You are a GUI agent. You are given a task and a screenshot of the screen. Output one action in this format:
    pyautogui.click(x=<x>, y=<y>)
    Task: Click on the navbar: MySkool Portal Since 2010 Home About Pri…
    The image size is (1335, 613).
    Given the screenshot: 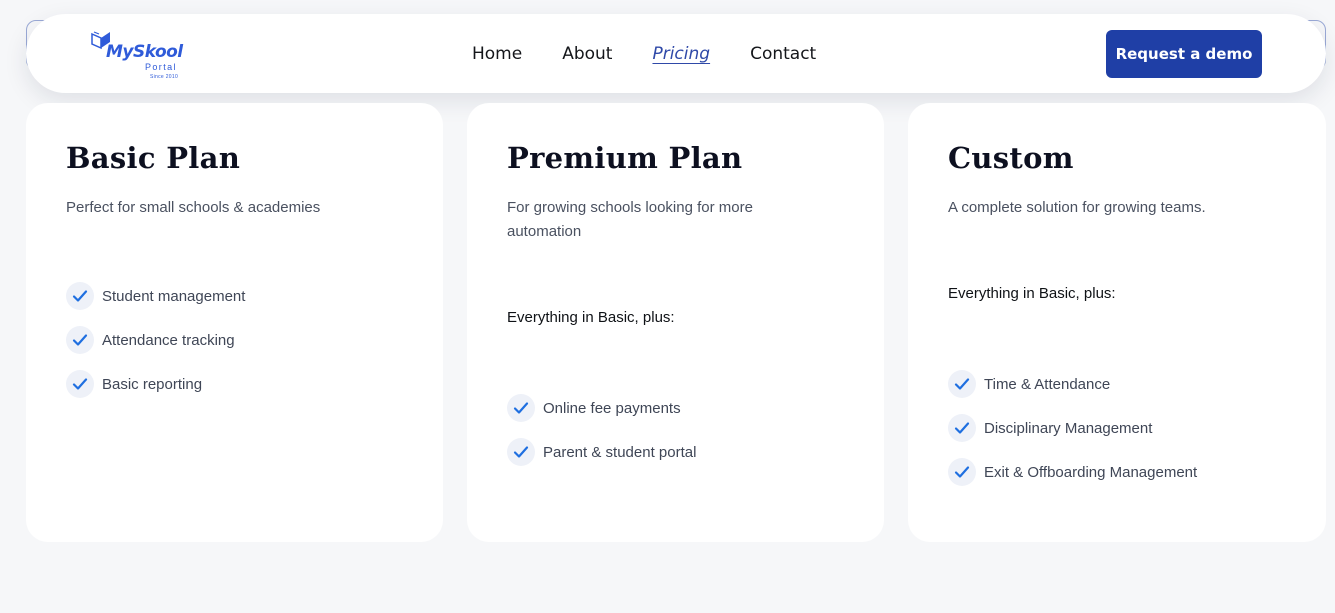 What is the action you would take?
    pyautogui.click(x=676, y=53)
    